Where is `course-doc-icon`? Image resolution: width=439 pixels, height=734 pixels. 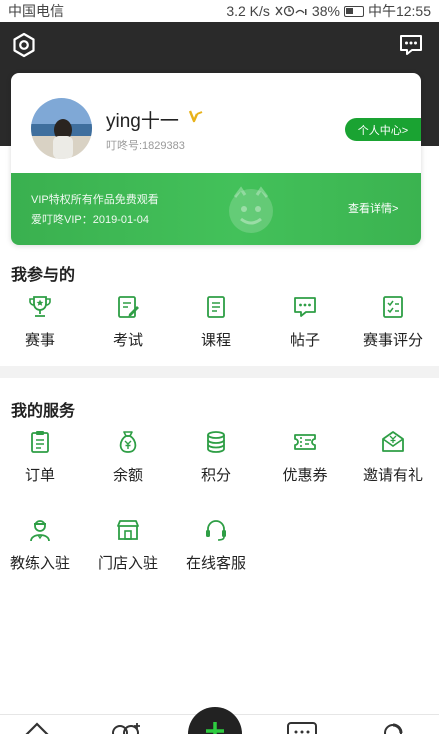
course-doc-icon is located at coordinates (216, 307).